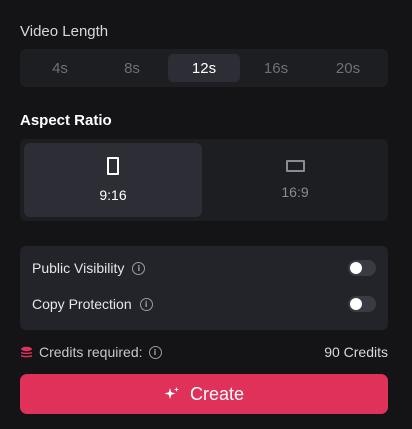 The width and height of the screenshot is (412, 429). I want to click on aspect-ratio-option-label: 9:16, so click(113, 195).